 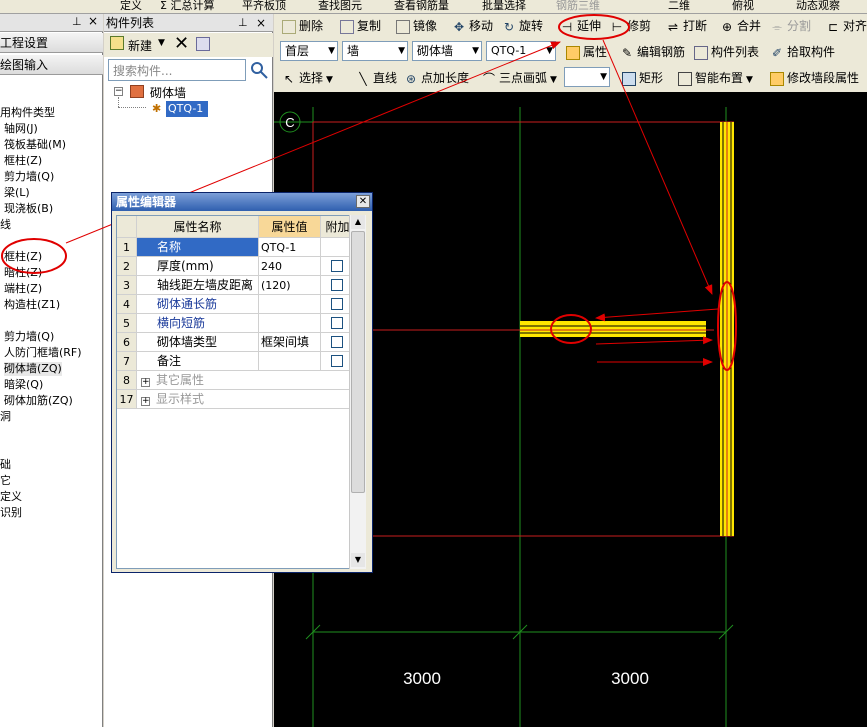 What do you see at coordinates (17, 193) in the screenshot?
I see `nav-item-beam: 梁(L)` at bounding box center [17, 193].